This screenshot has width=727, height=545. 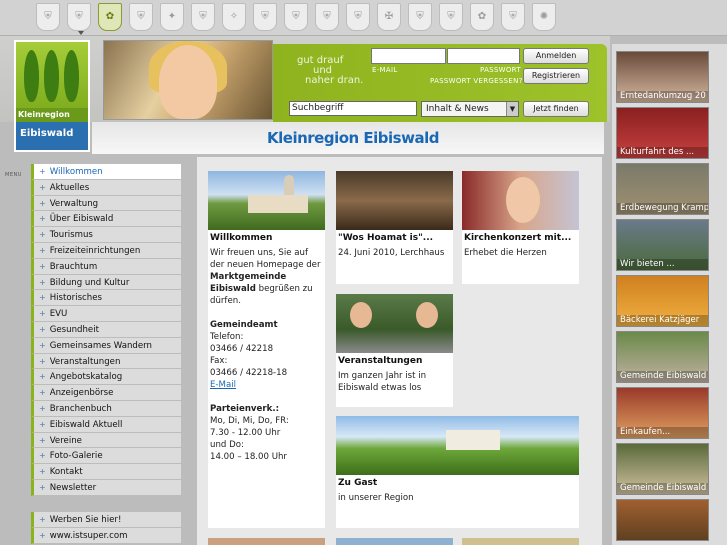 I want to click on card-title: Zu Gast, so click(x=358, y=483).